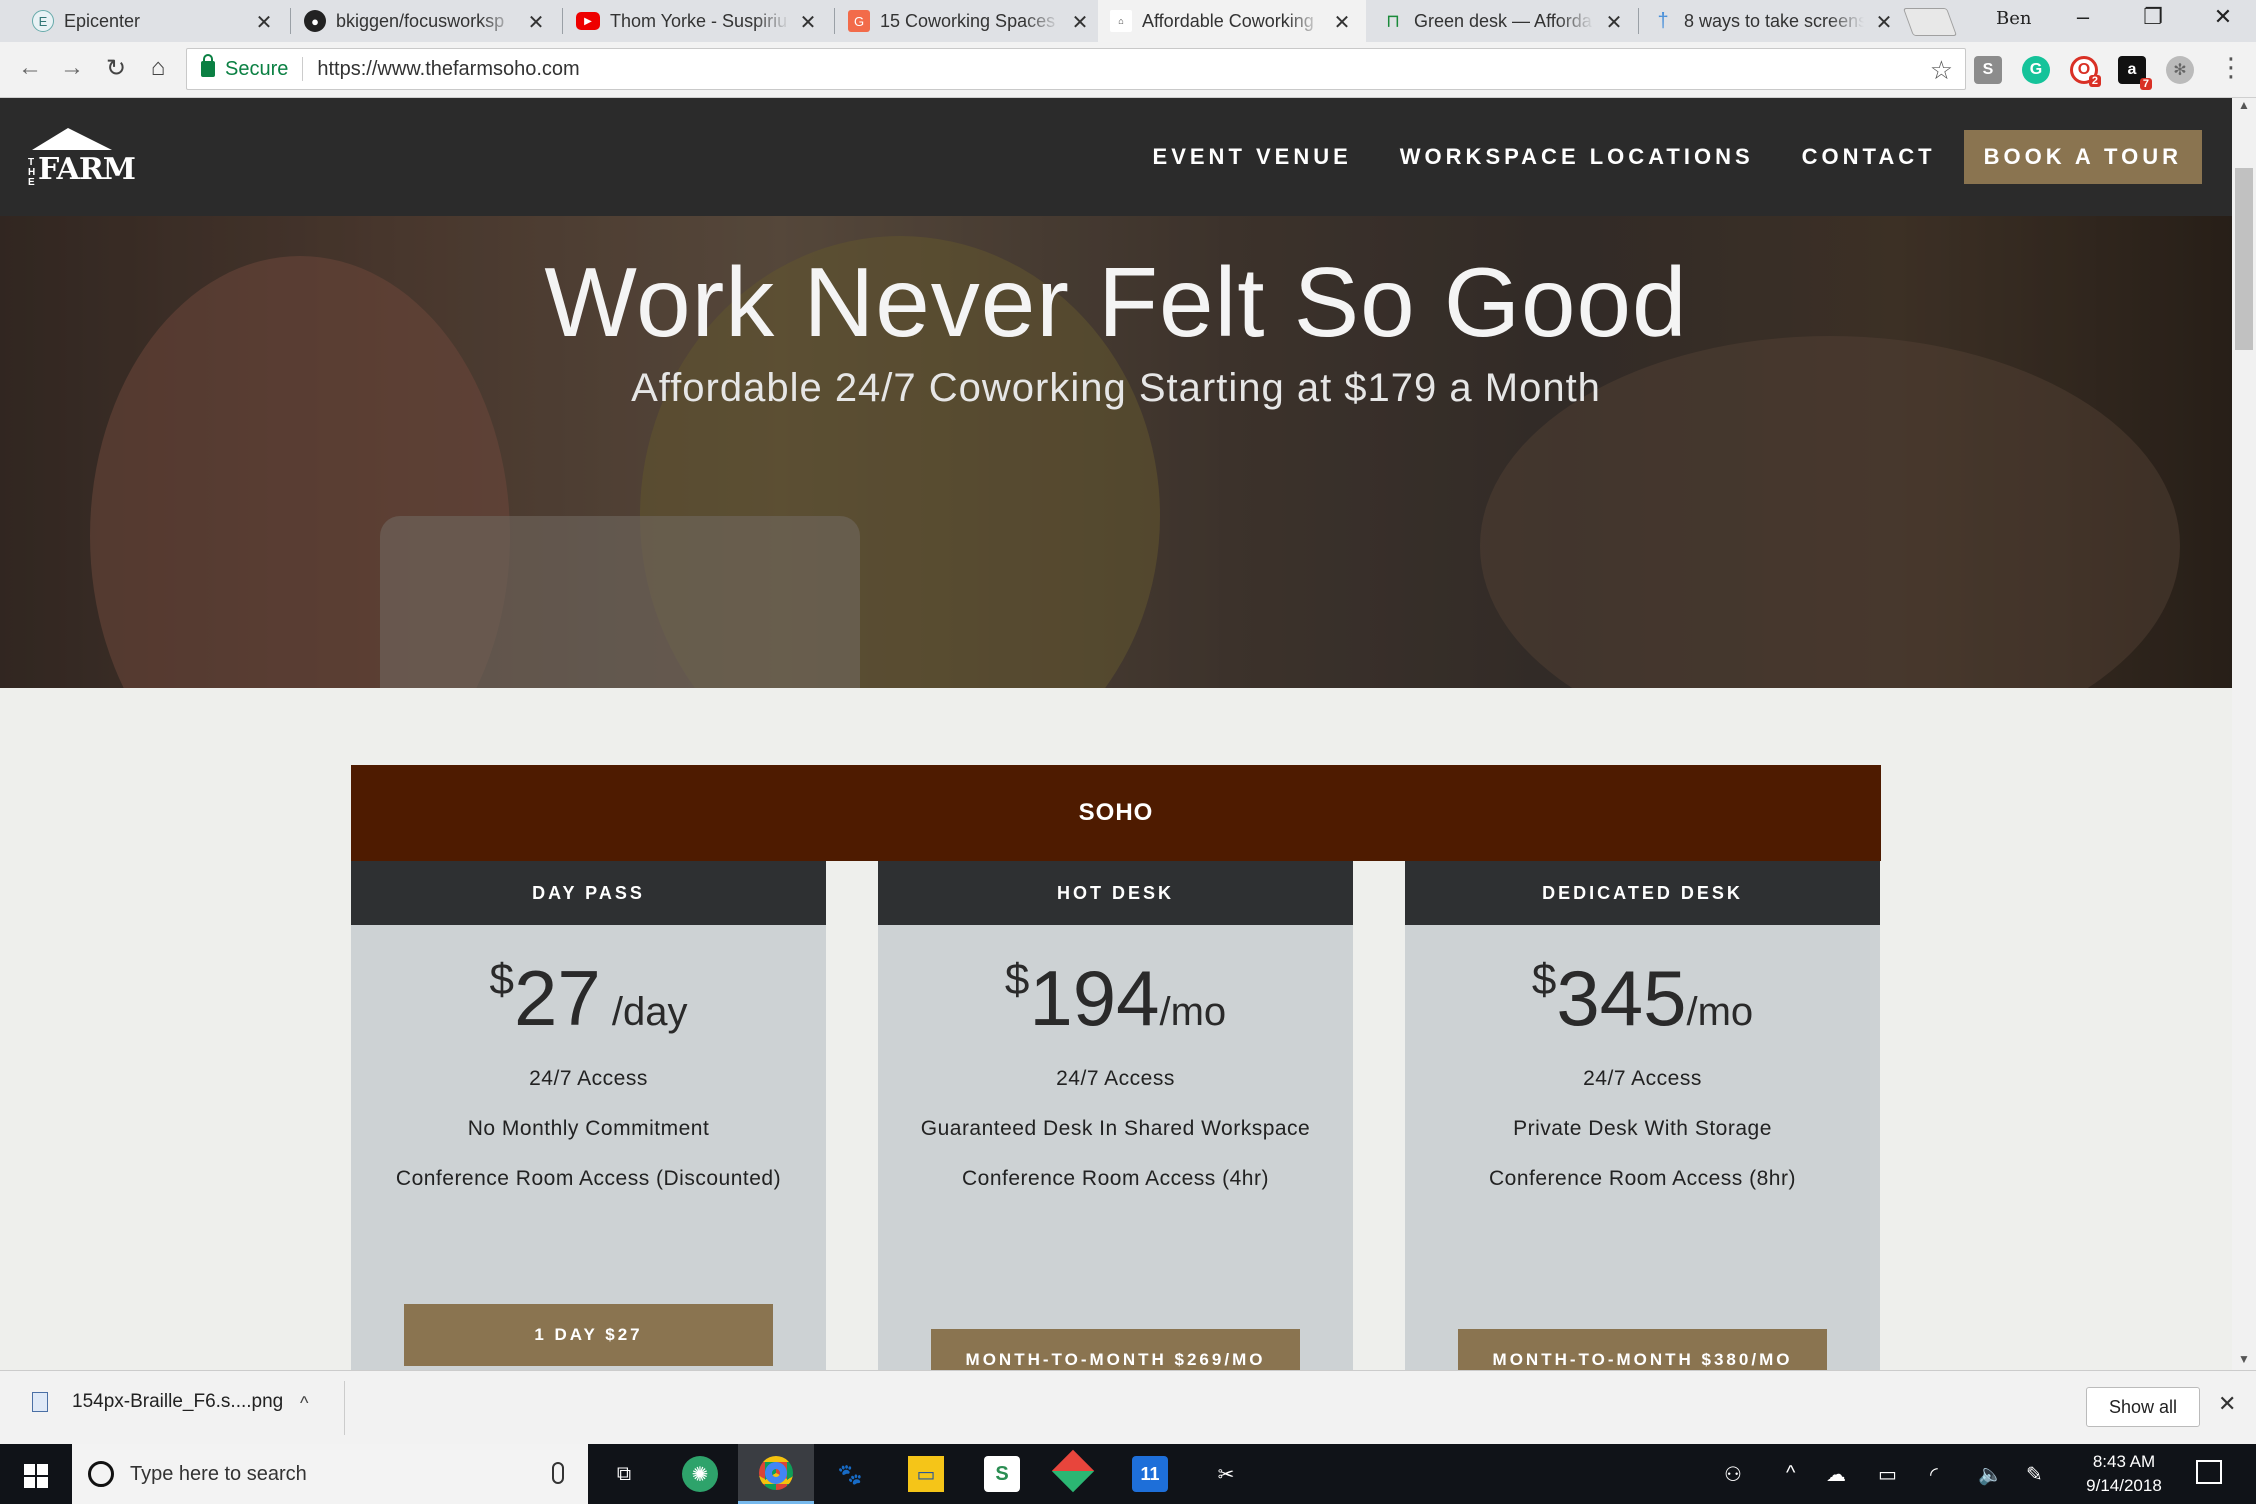 The width and height of the screenshot is (2256, 1504). I want to click on back-icon: ←, so click(30, 68).